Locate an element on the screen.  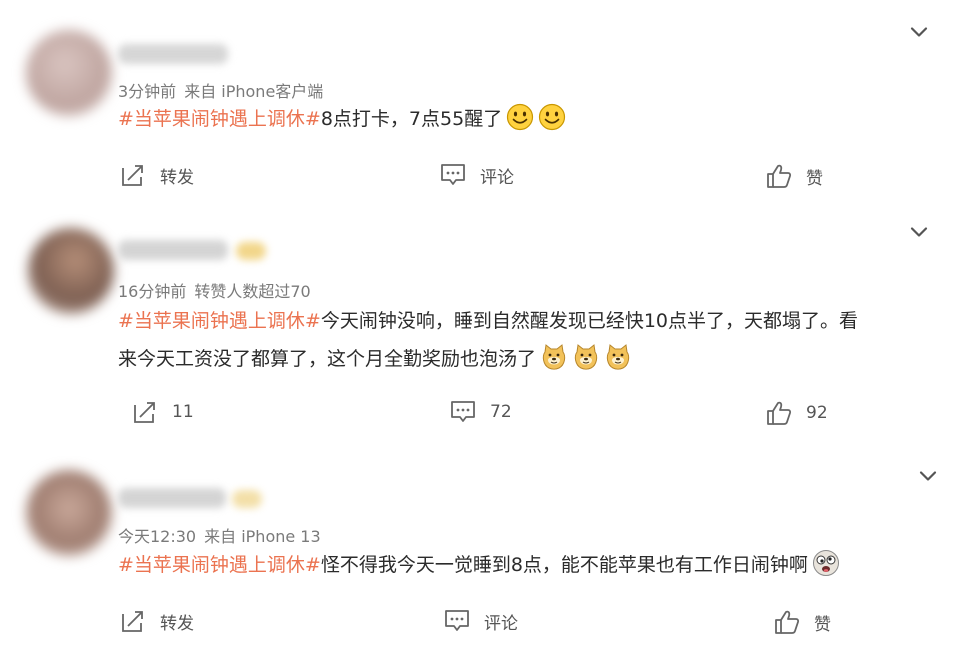
timestamp: 今天12:30 is located at coordinates (157, 536).